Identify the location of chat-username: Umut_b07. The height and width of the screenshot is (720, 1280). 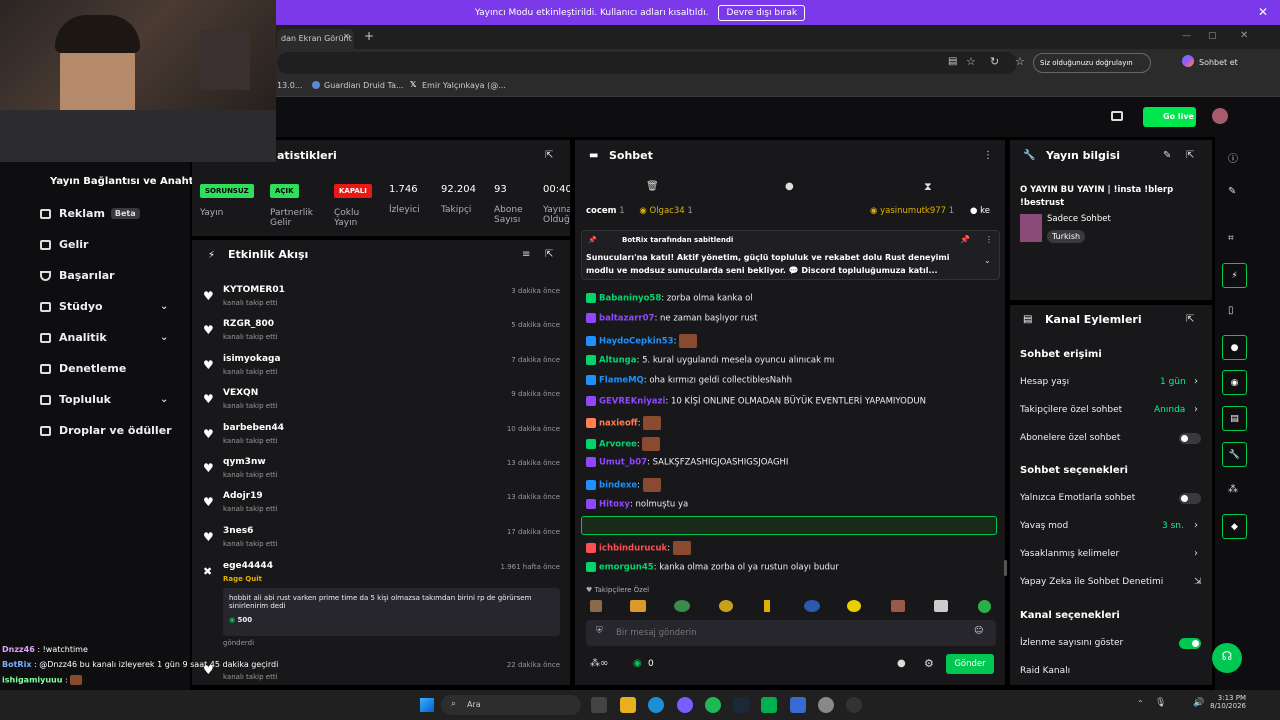
(623, 463).